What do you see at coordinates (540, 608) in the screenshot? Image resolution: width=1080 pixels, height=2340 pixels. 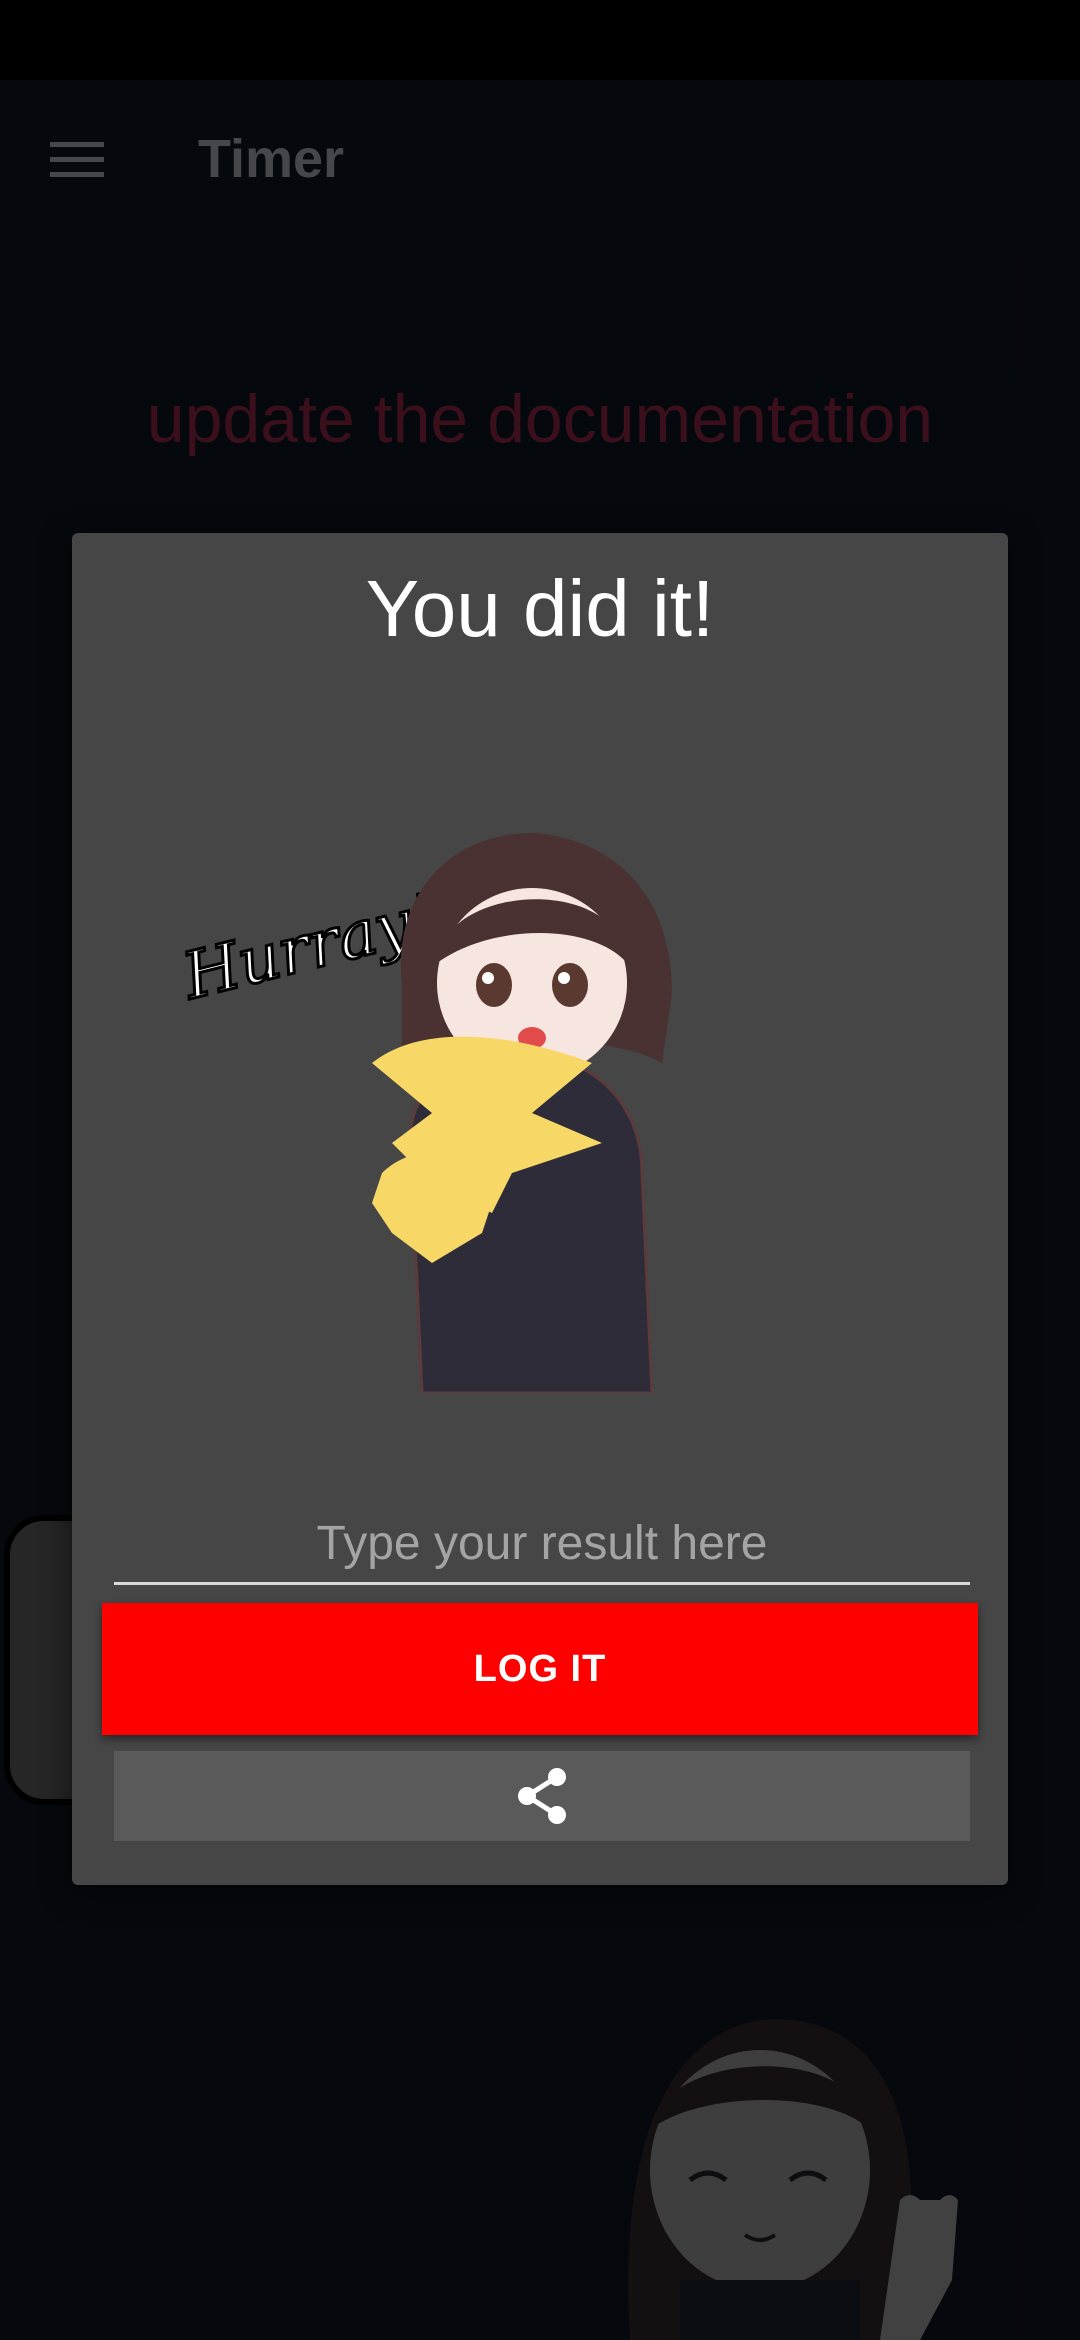 I see `dialog-title: You did it!` at bounding box center [540, 608].